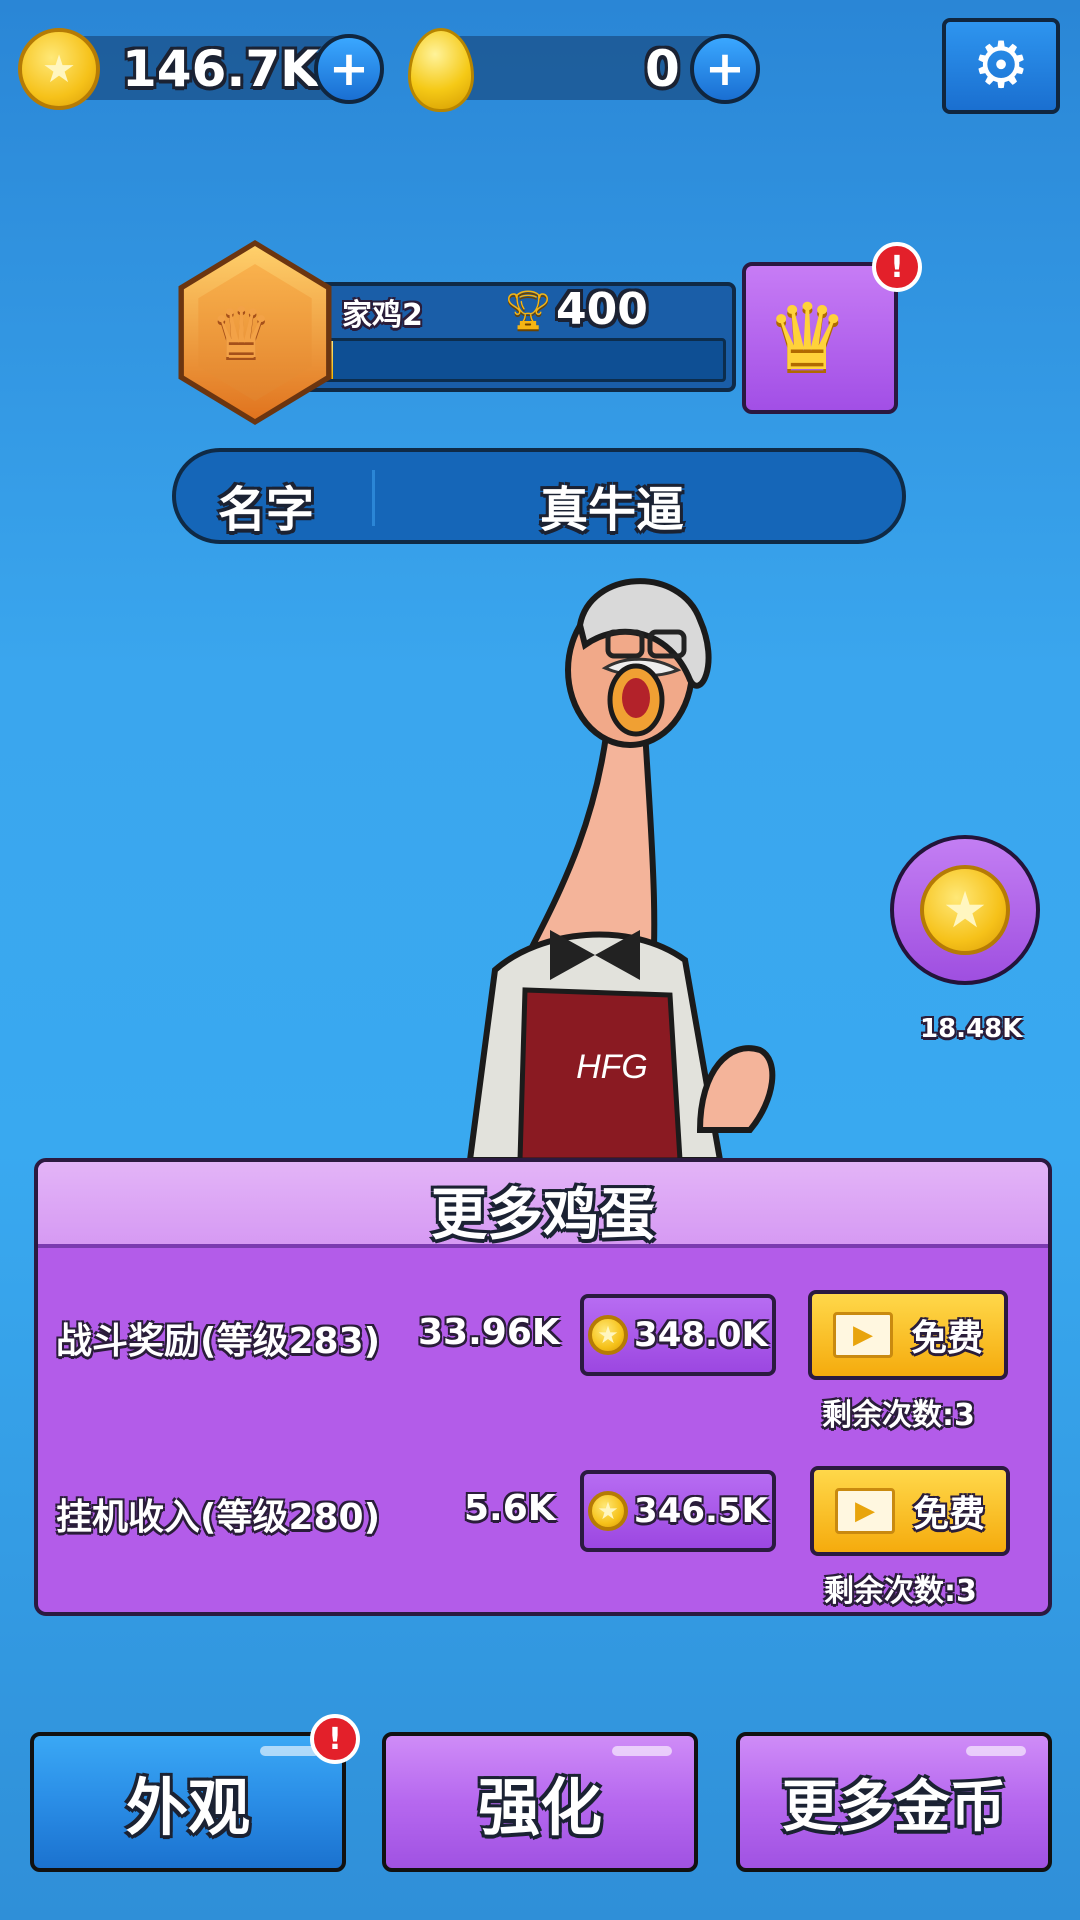  I want to click on coins-value: 146.7K, so click(220, 69).